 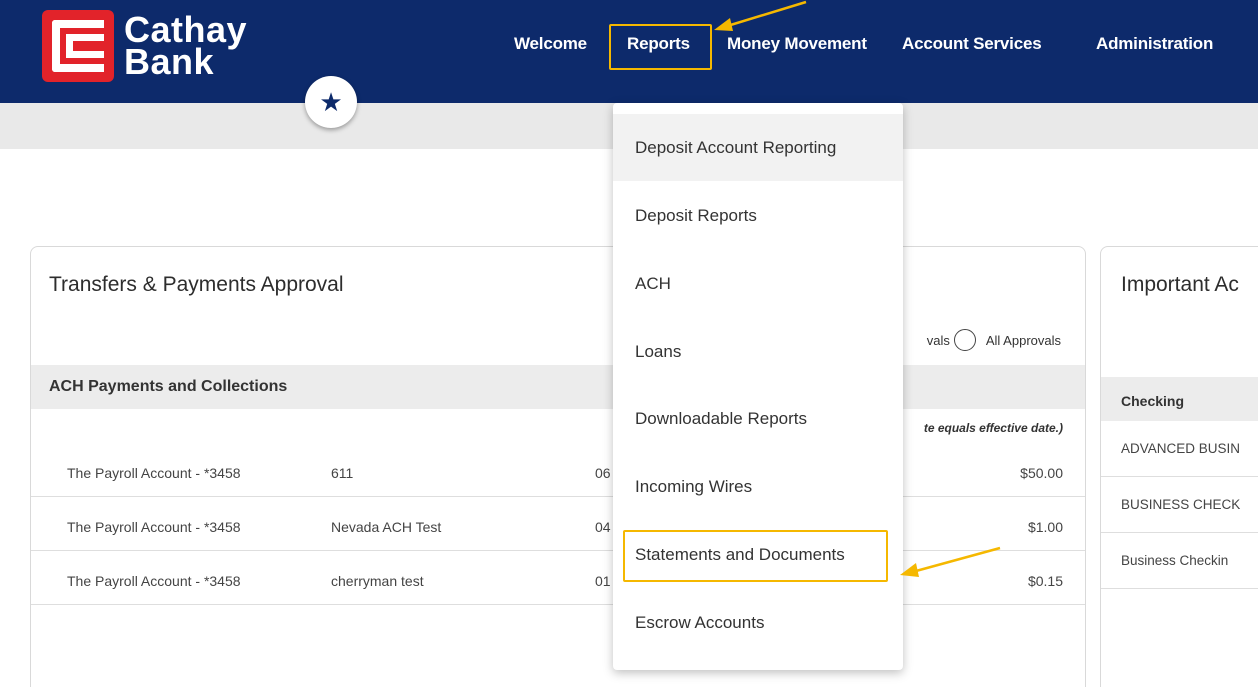 What do you see at coordinates (653, 283) in the screenshot?
I see `menu-item-label: ACH` at bounding box center [653, 283].